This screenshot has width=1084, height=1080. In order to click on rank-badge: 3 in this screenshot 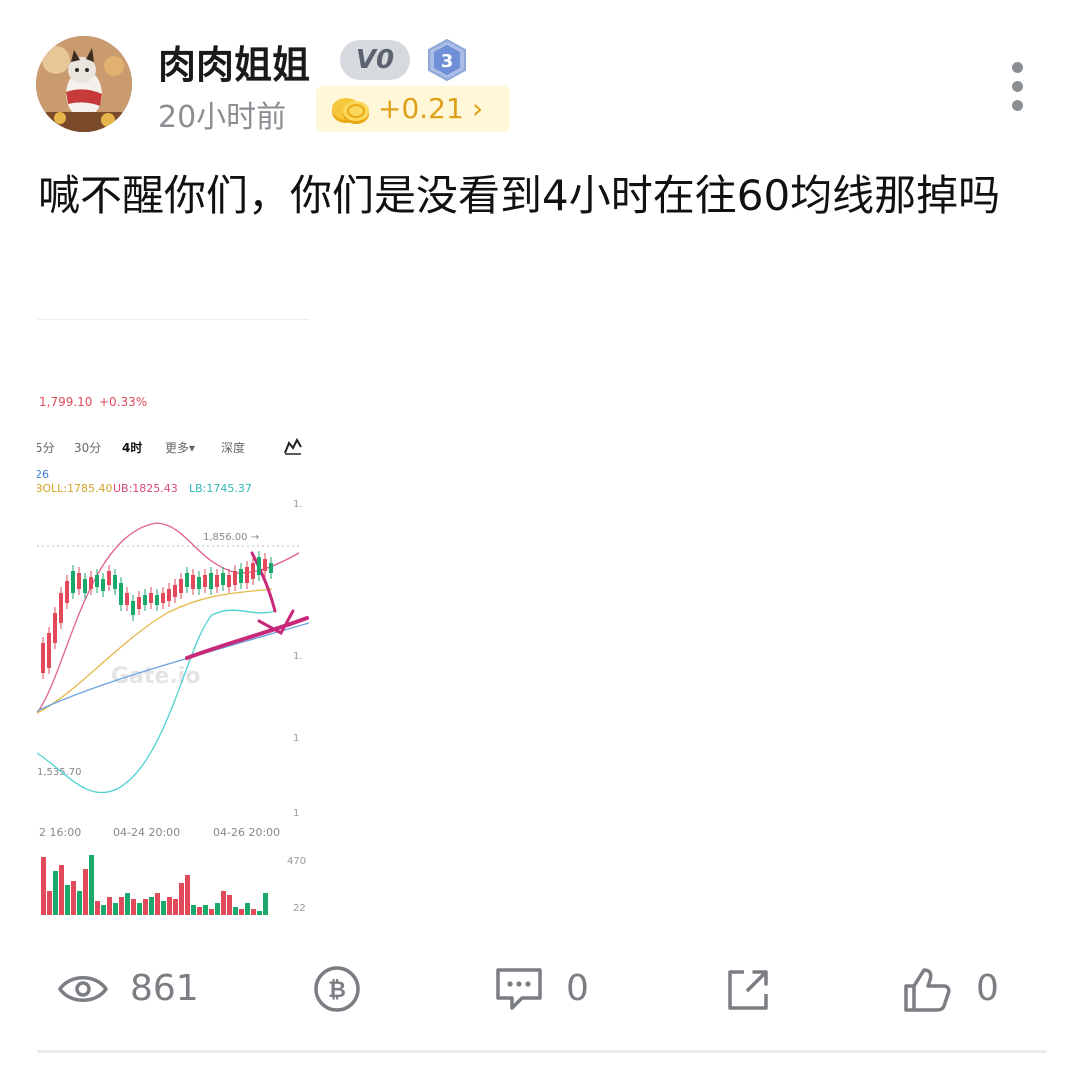, I will do `click(447, 60)`.